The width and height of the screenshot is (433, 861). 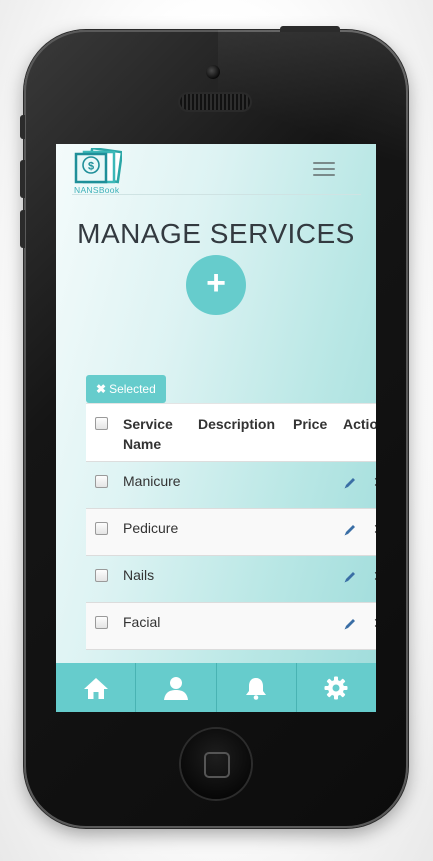 What do you see at coordinates (310, 29) in the screenshot?
I see `power-button` at bounding box center [310, 29].